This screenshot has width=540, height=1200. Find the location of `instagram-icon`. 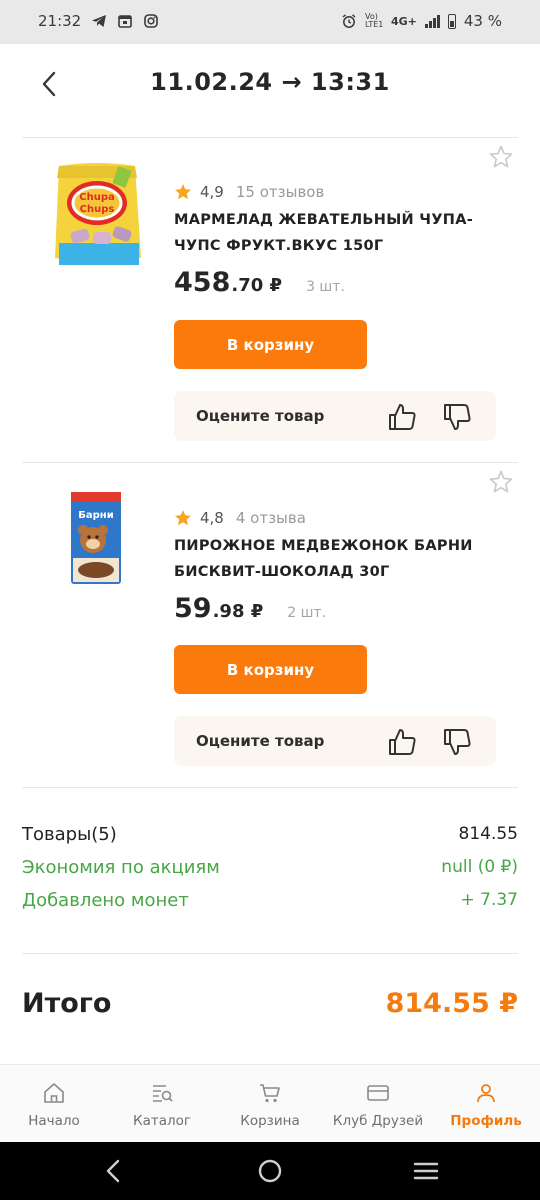

instagram-icon is located at coordinates (151, 21).